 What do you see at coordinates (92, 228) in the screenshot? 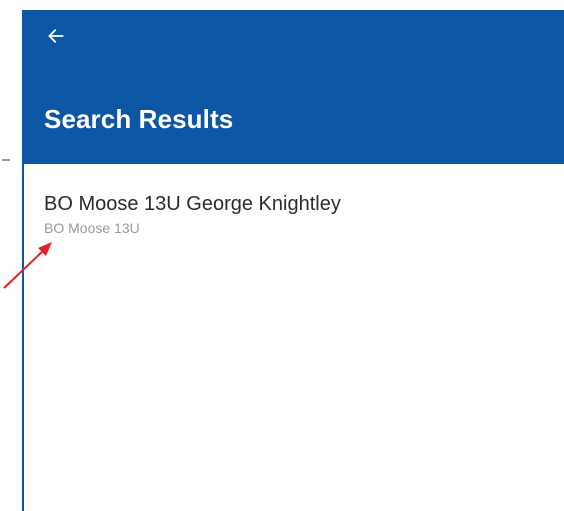
I see `result-subtitle: BO Moose 13U` at bounding box center [92, 228].